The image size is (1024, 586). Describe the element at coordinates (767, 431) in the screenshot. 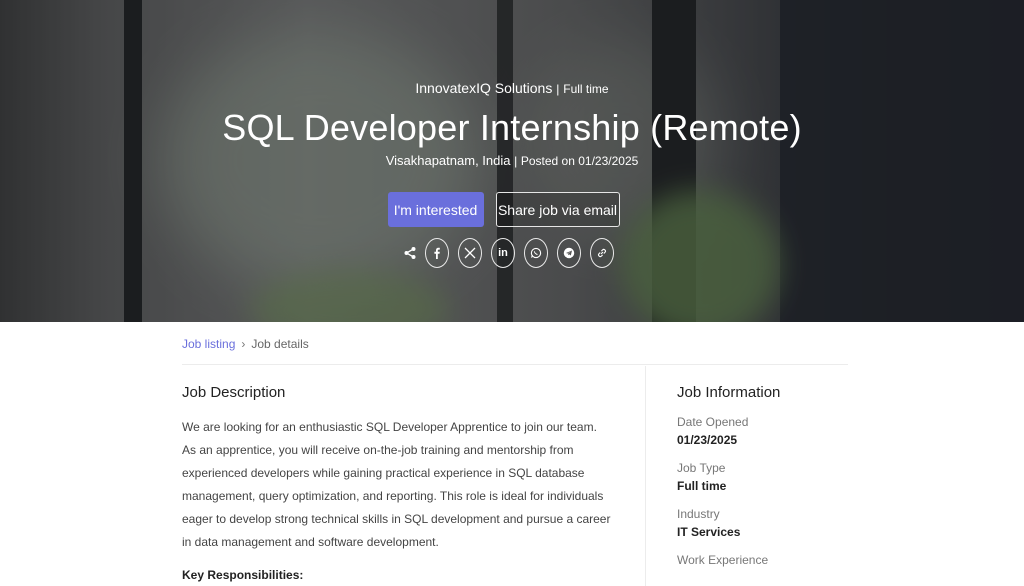

I see `info-date-opened: Date Opened 01/23/2025` at that location.